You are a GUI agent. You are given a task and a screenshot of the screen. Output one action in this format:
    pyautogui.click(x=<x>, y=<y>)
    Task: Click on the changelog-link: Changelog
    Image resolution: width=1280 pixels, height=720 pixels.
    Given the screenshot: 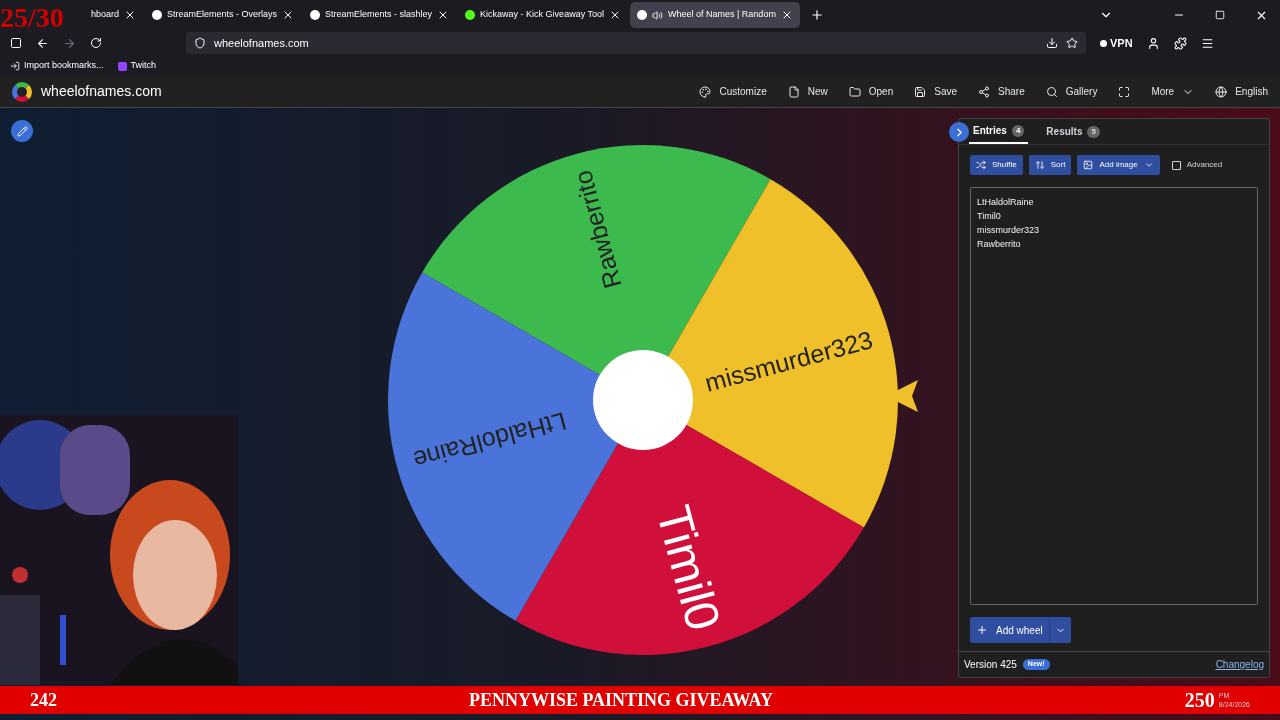 What is the action you would take?
    pyautogui.click(x=1239, y=664)
    